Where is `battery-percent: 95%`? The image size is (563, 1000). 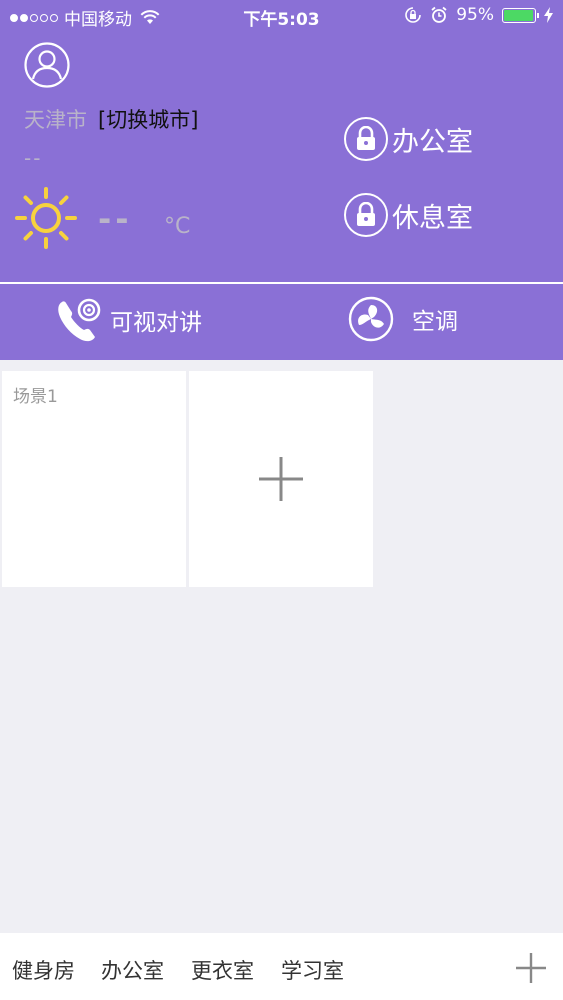
battery-percent: 95% is located at coordinates (475, 15).